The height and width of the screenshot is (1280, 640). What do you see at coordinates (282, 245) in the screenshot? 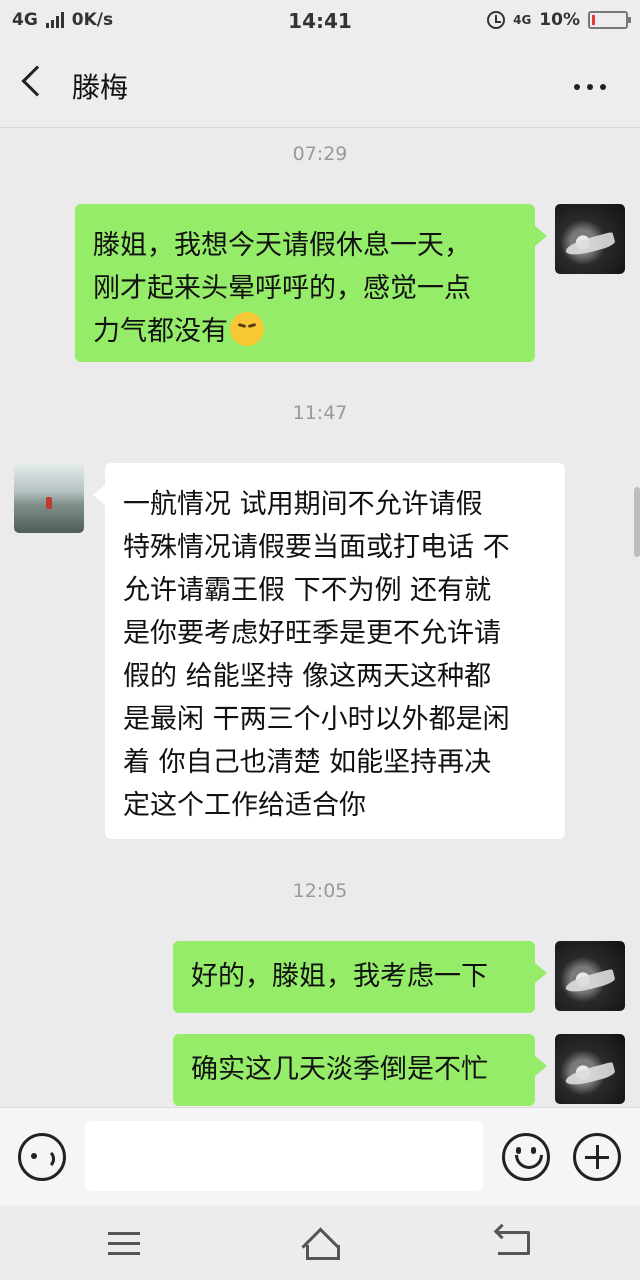
I see `message-line: 滕姐，我想今天请假休息一天，` at bounding box center [282, 245].